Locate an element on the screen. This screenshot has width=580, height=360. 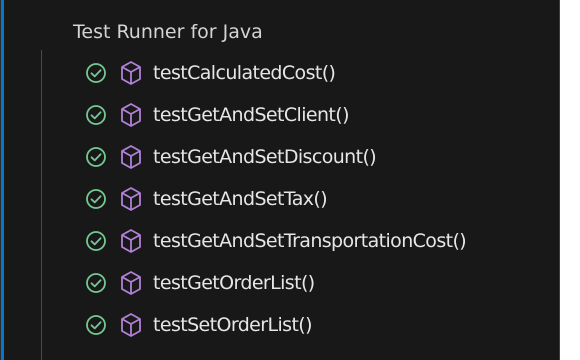
test-name: testGetOrderList() is located at coordinates (234, 283).